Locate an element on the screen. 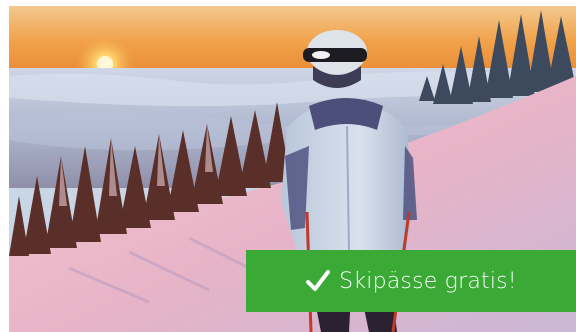 The width and height of the screenshot is (576, 332). free-ski-pass-button: Skipässe gratis! is located at coordinates (411, 281).